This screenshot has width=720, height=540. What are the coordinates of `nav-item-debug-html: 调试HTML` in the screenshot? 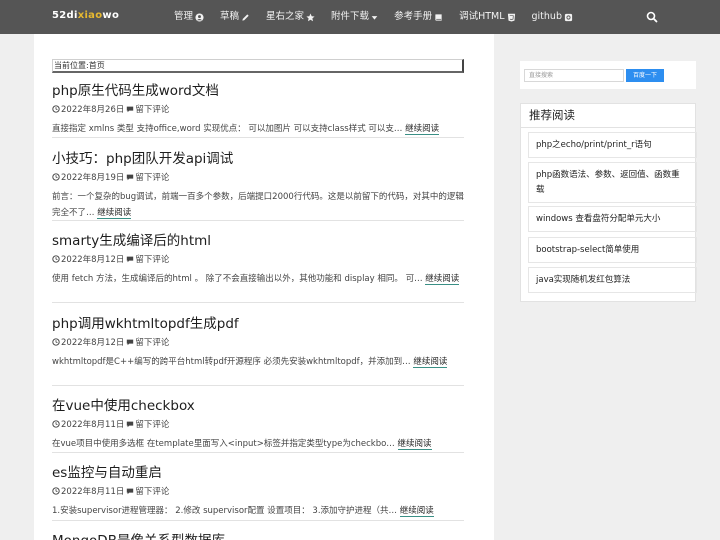 It's located at (487, 17).